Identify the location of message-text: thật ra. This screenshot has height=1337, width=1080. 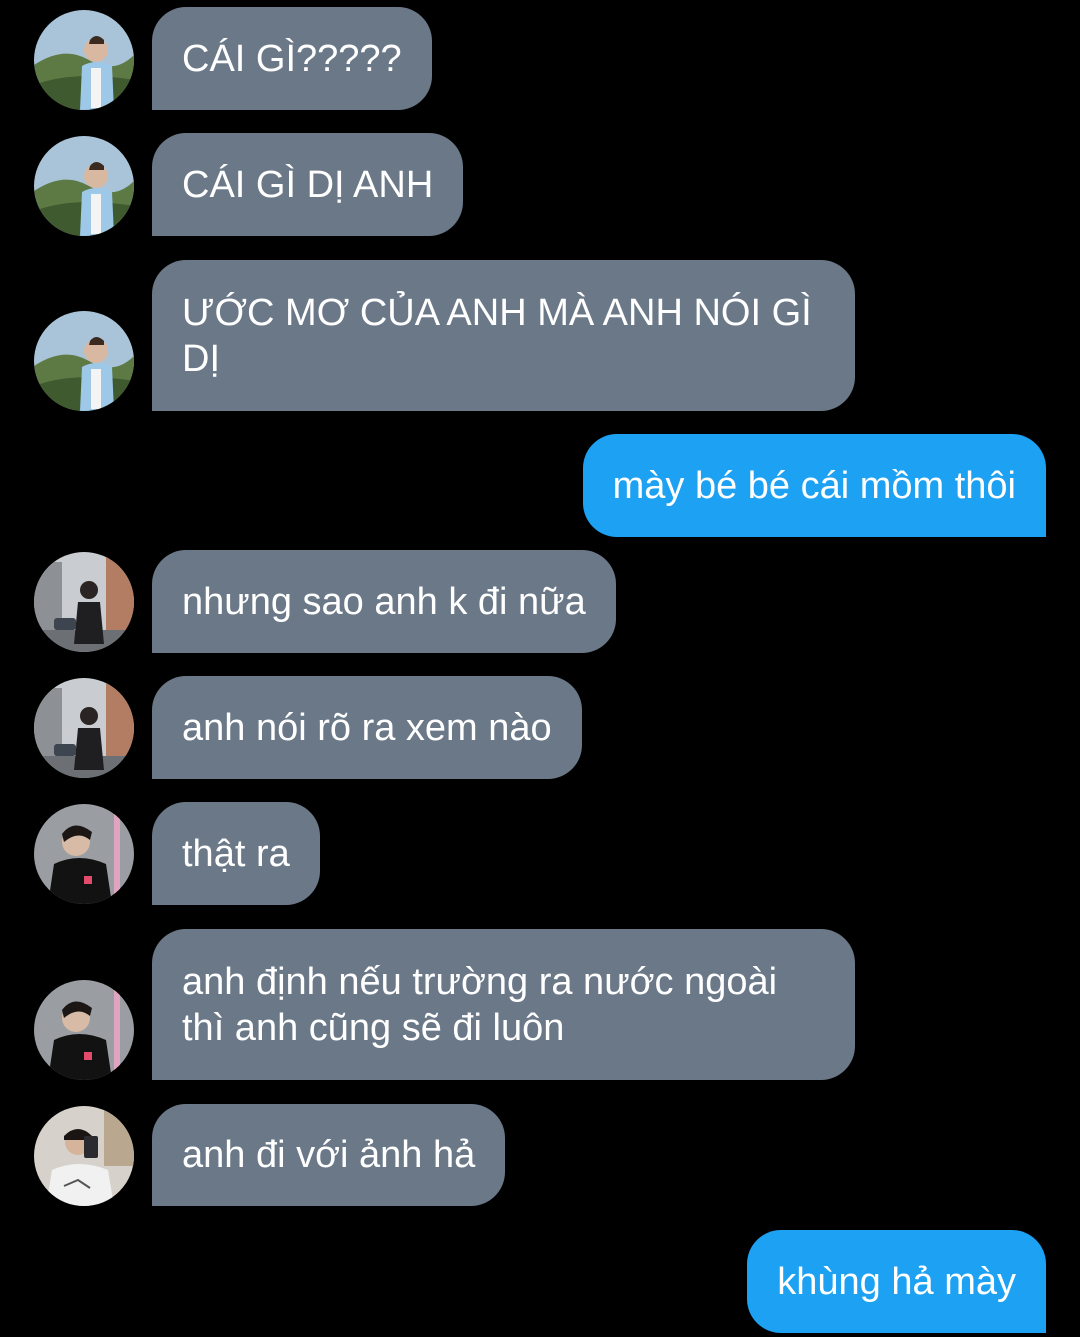
(236, 853).